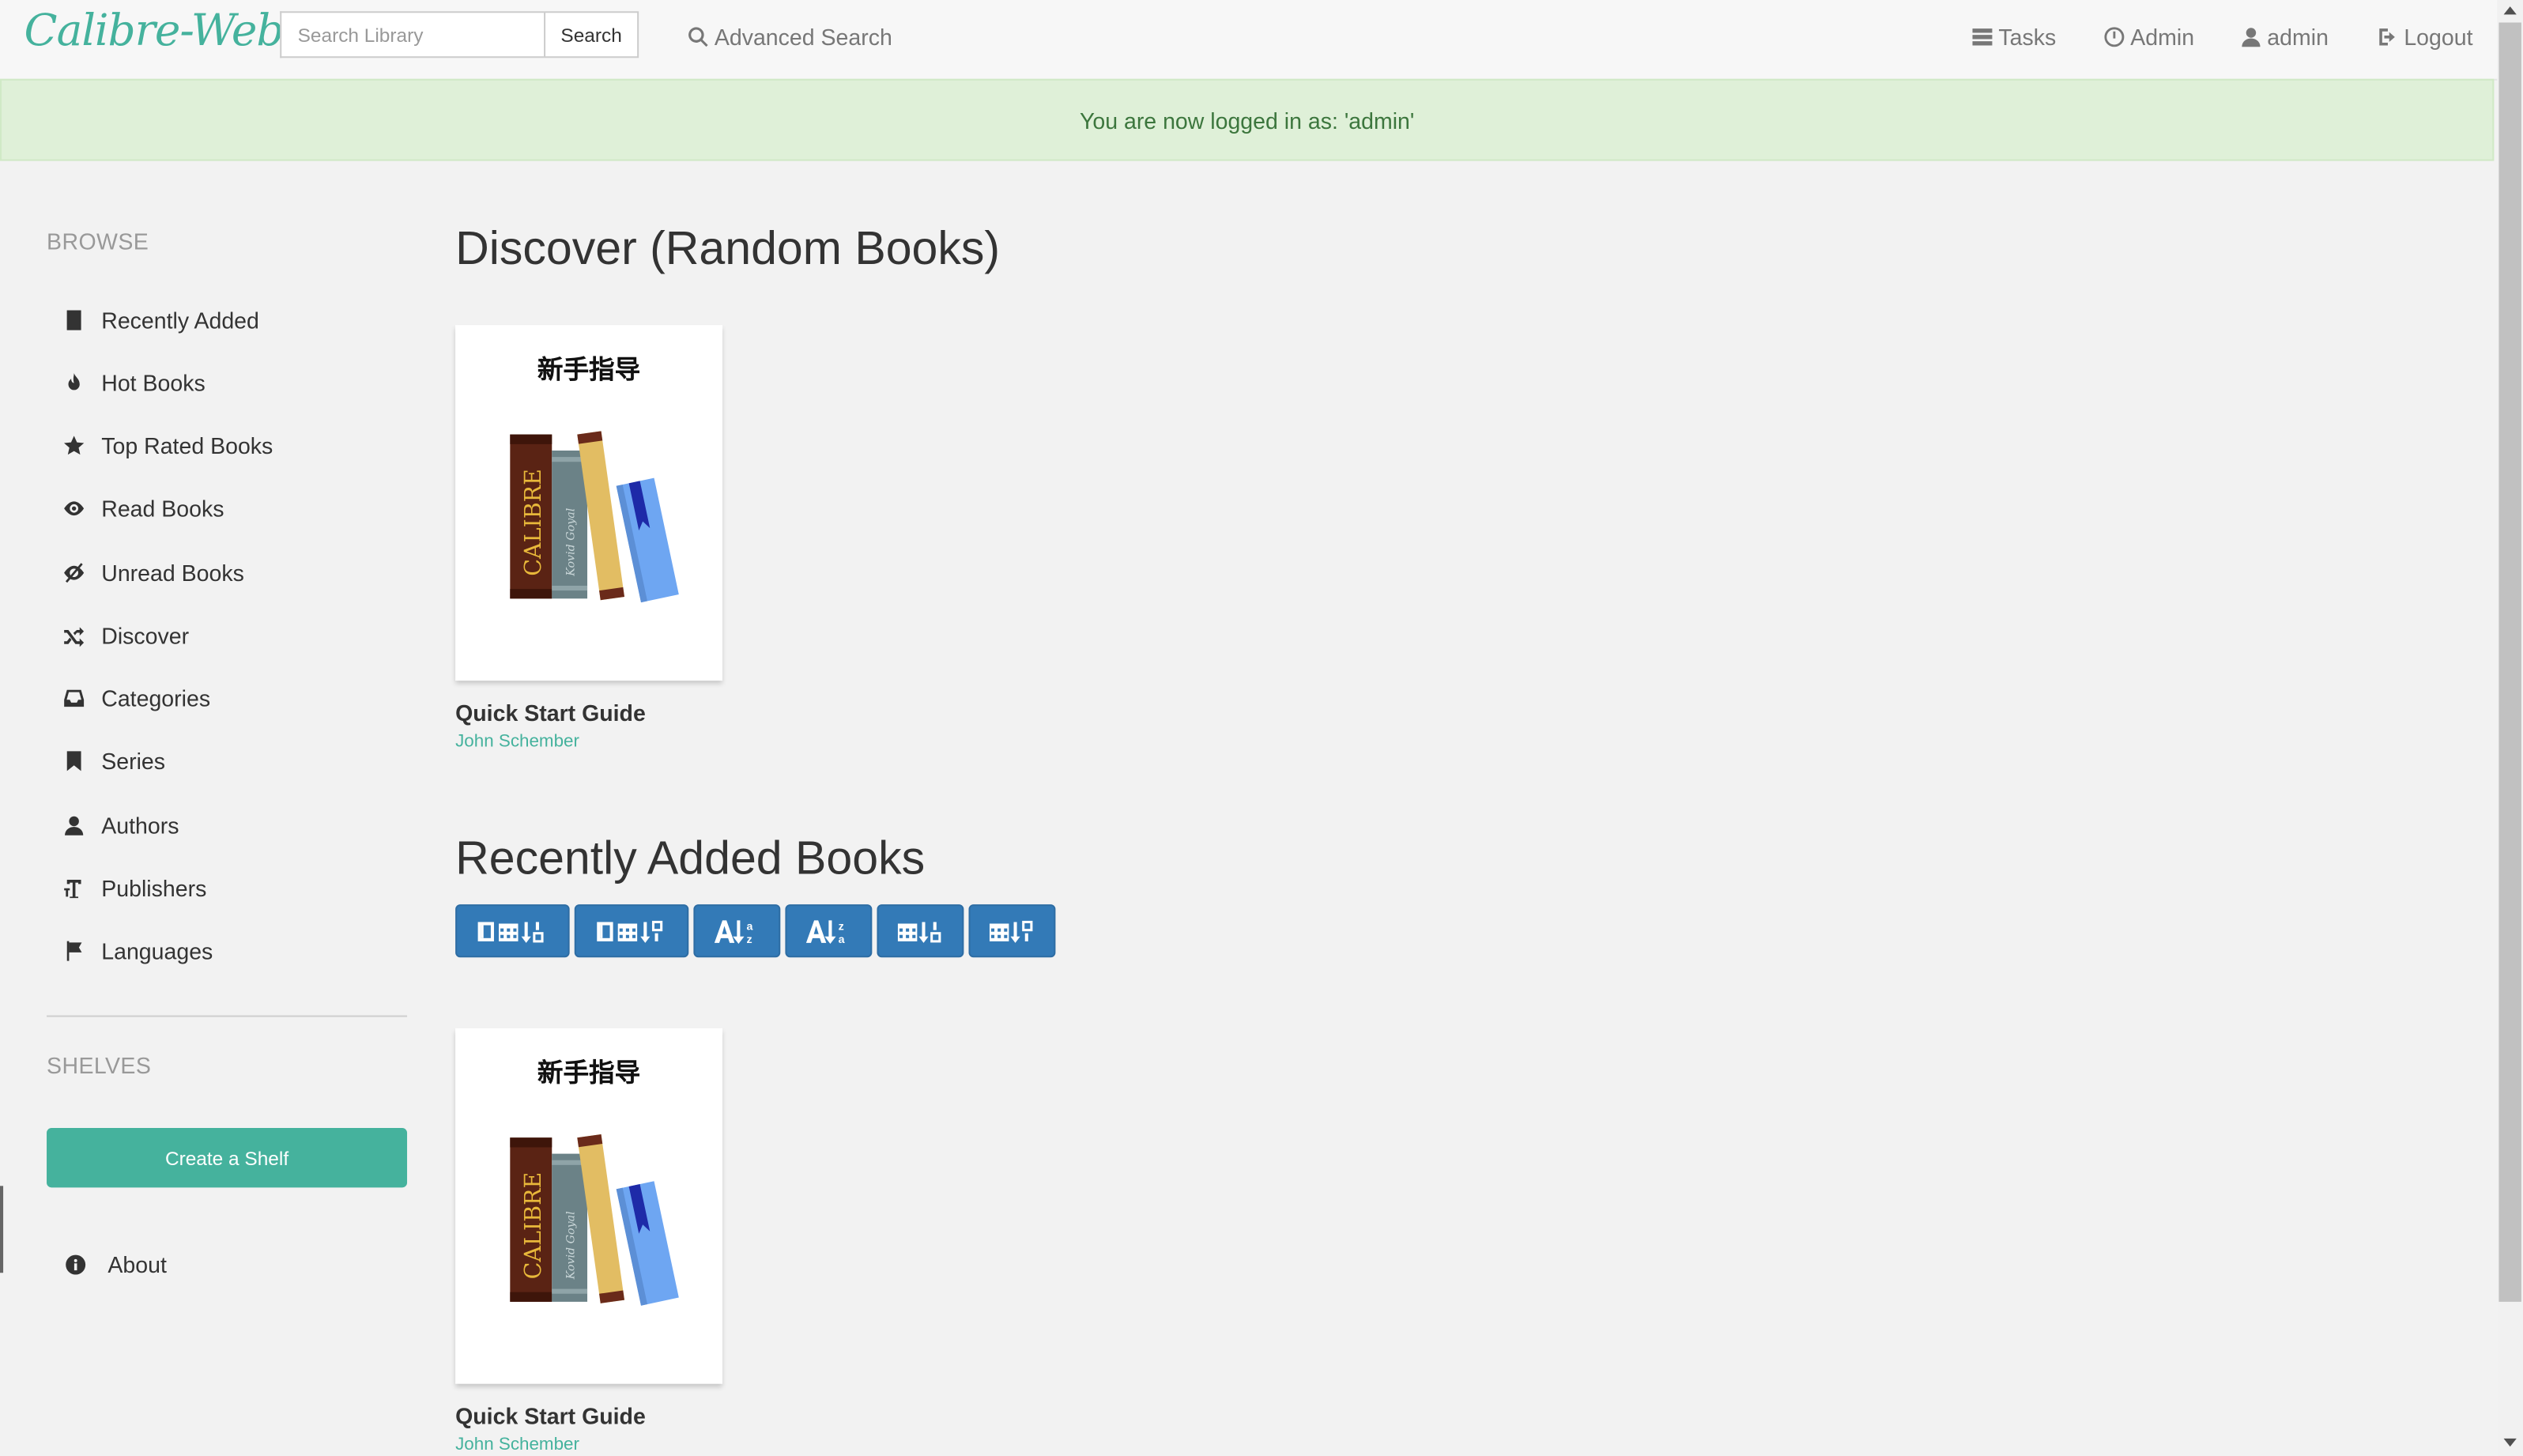  I want to click on sort-alpha-desc-icon: z a, so click(825, 932).